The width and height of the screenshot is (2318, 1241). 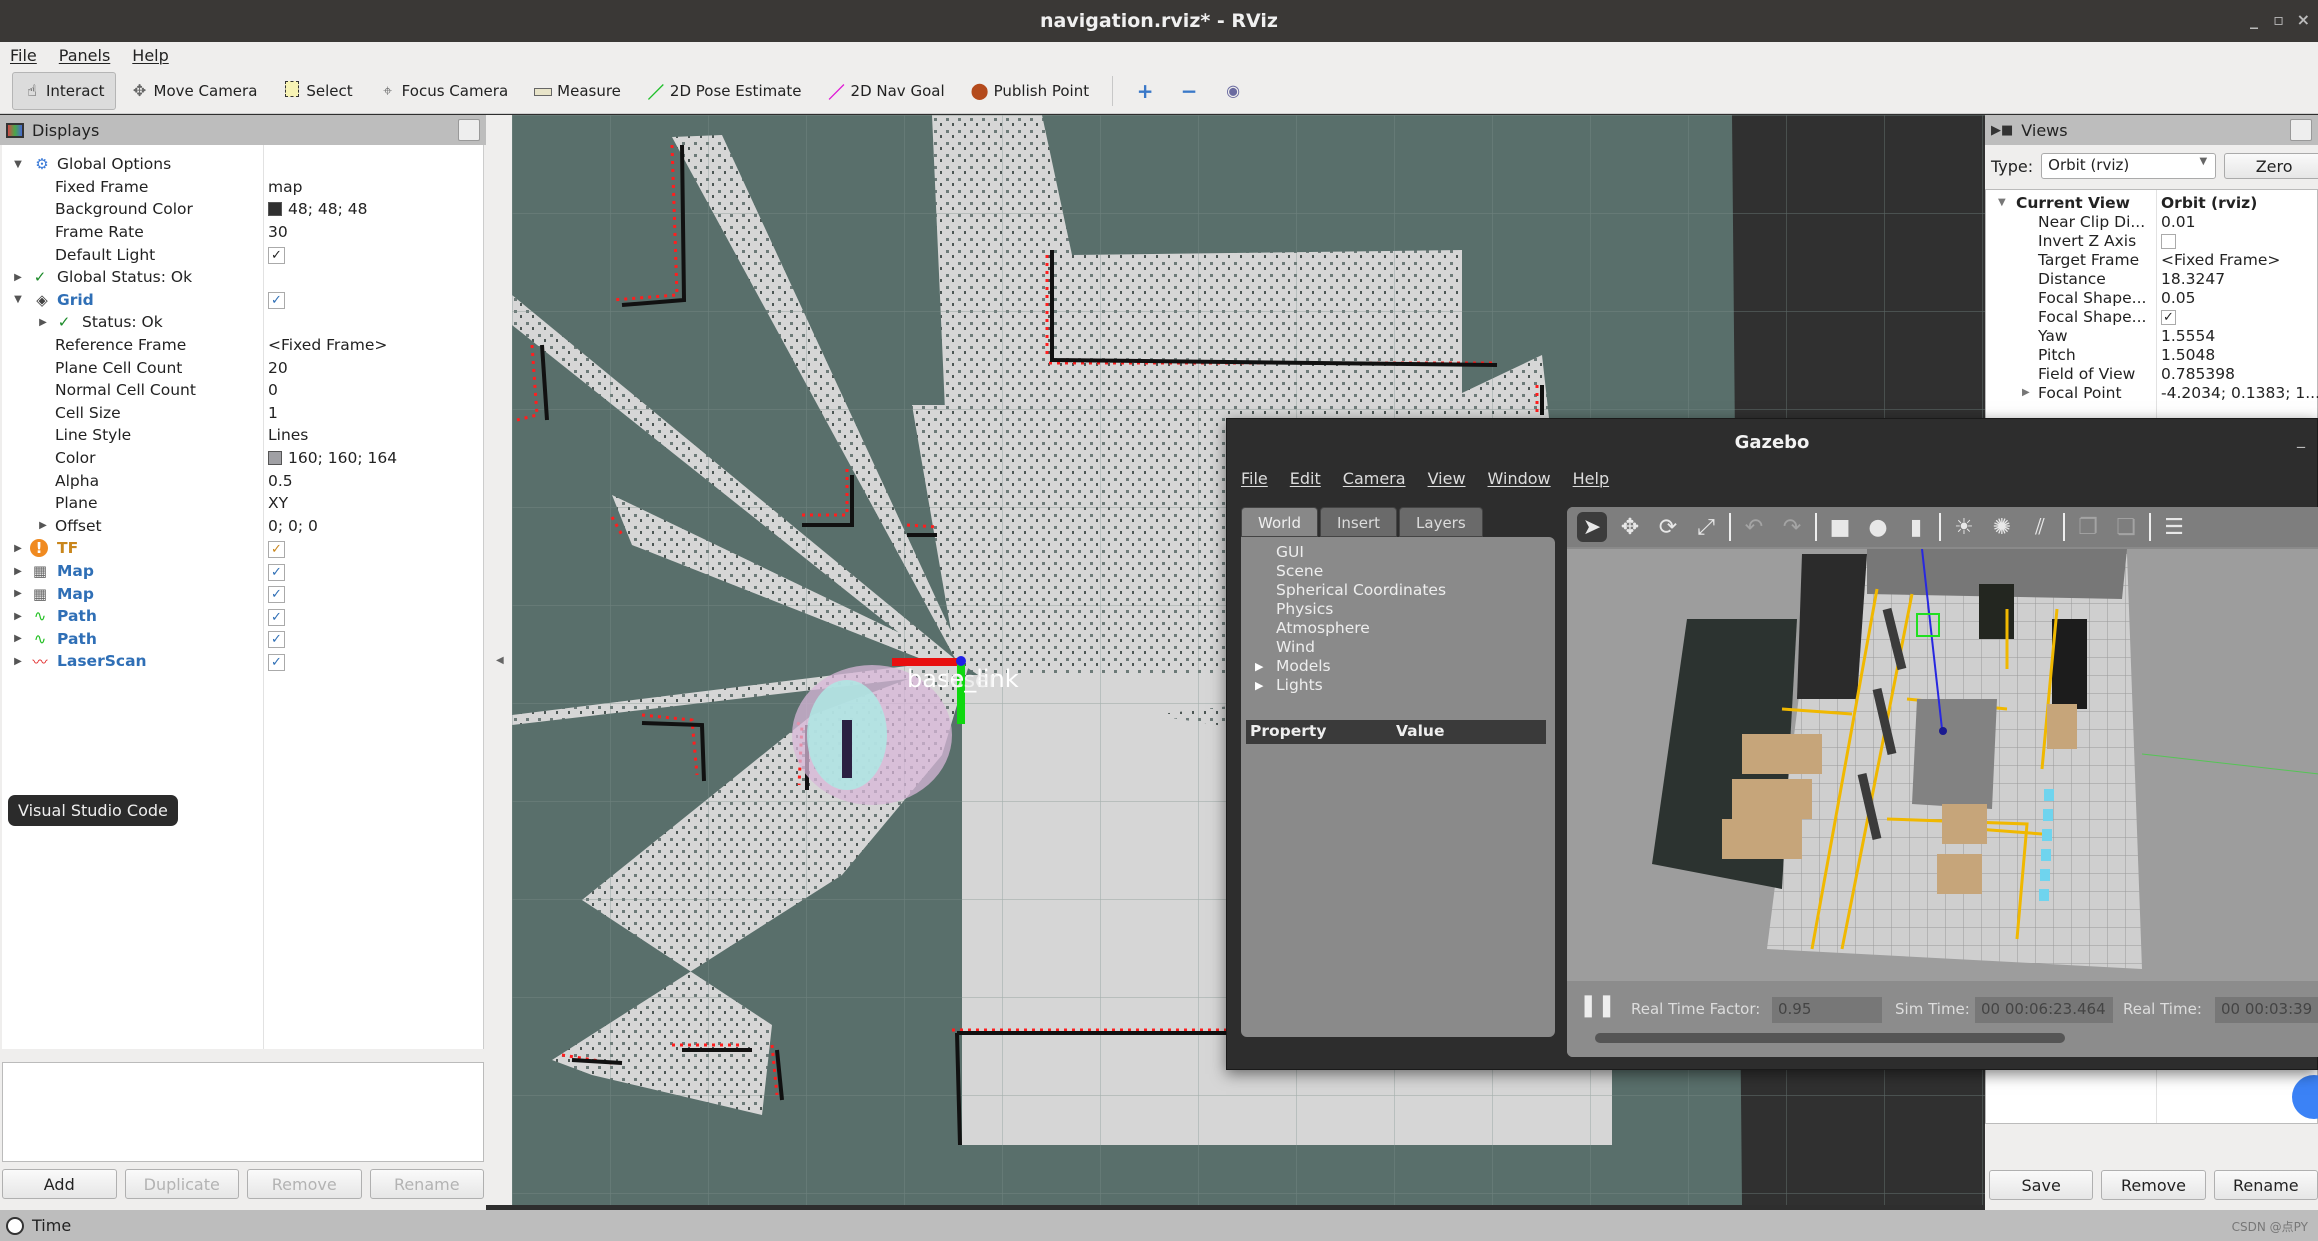 What do you see at coordinates (2168, 317) in the screenshot?
I see `view-prop-checkbox: ✓` at bounding box center [2168, 317].